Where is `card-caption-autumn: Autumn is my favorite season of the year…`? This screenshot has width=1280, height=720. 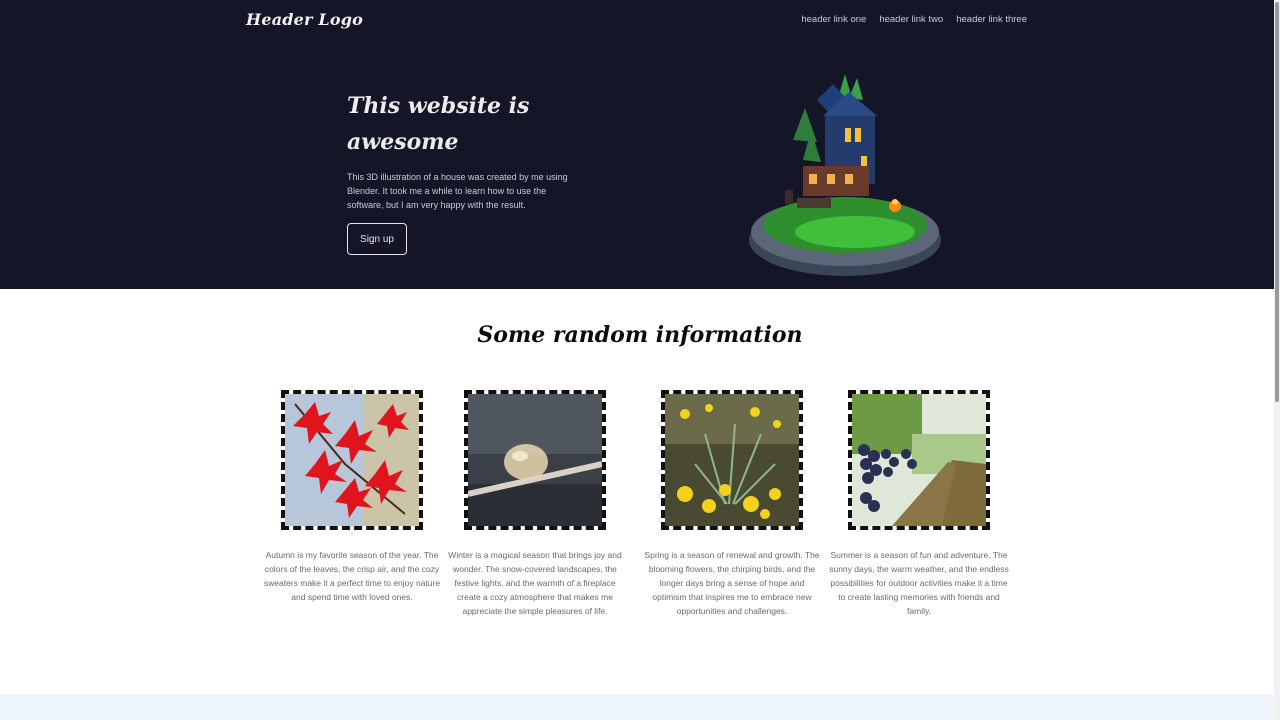 card-caption-autumn: Autumn is my favorite season of the year… is located at coordinates (352, 576).